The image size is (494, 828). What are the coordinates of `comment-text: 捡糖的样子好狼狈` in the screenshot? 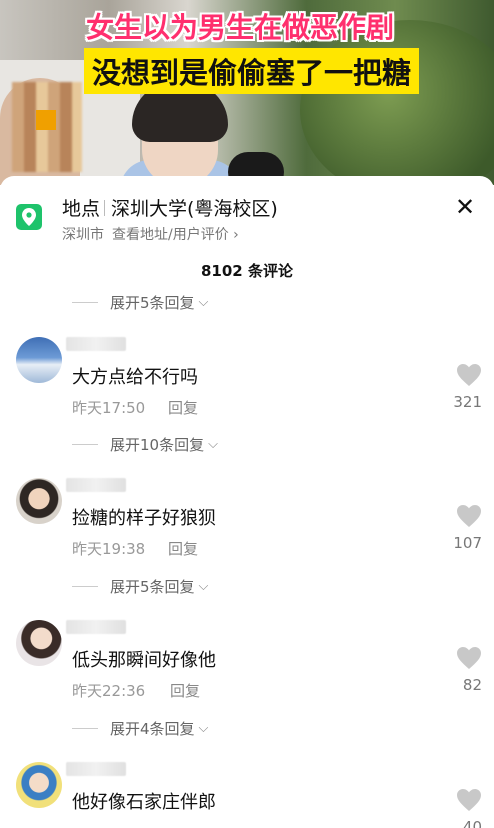 It's located at (144, 518).